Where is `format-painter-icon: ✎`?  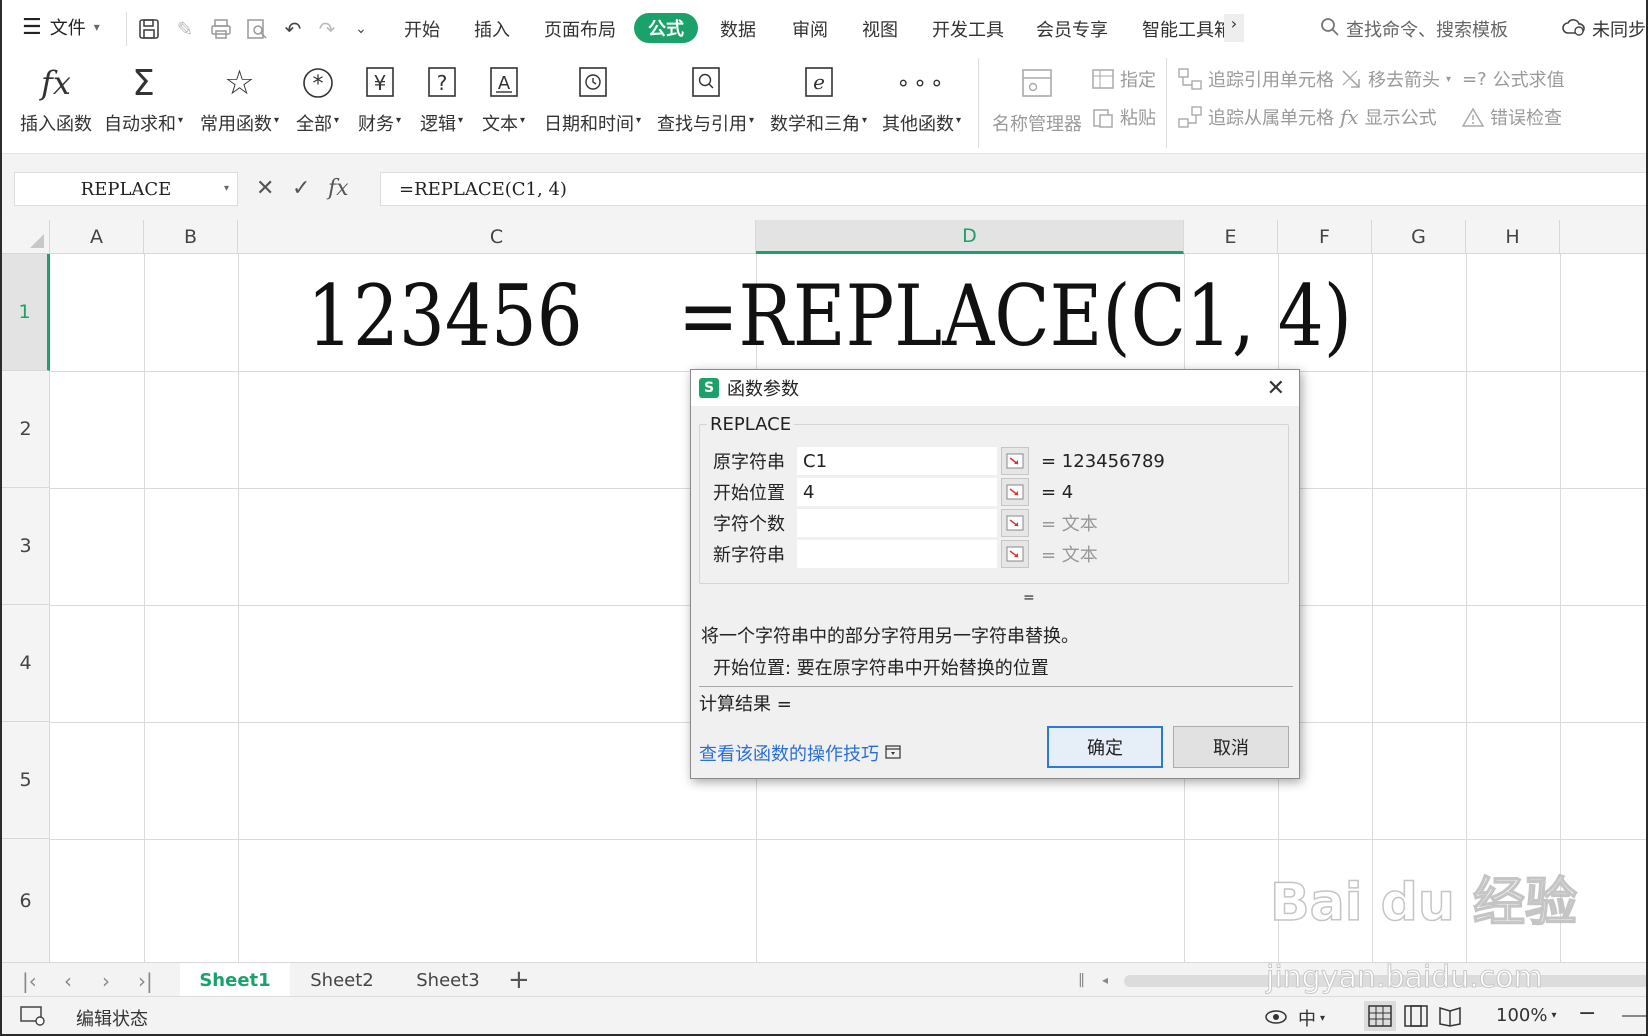 format-painter-icon: ✎ is located at coordinates (185, 29).